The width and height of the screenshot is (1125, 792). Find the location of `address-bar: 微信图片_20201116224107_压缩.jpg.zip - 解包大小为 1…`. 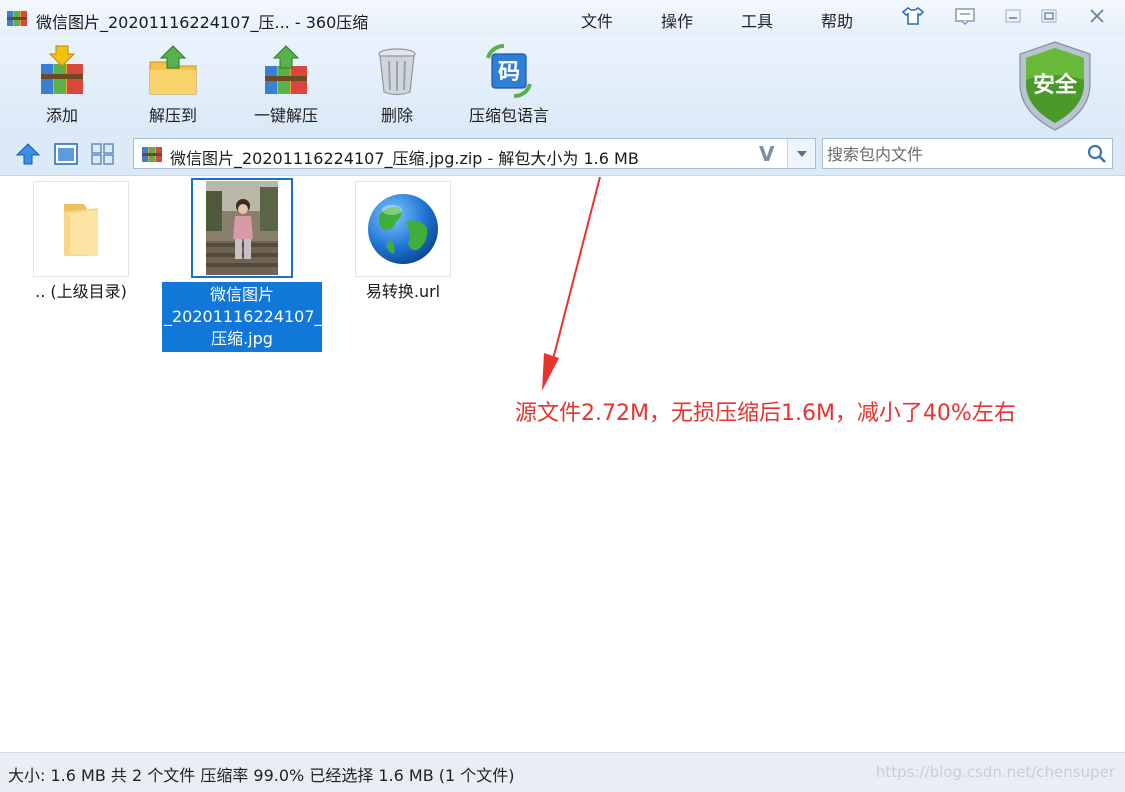

address-bar: 微信图片_20201116224107_压缩.jpg.zip - 解包大小为 1… is located at coordinates (474, 153).